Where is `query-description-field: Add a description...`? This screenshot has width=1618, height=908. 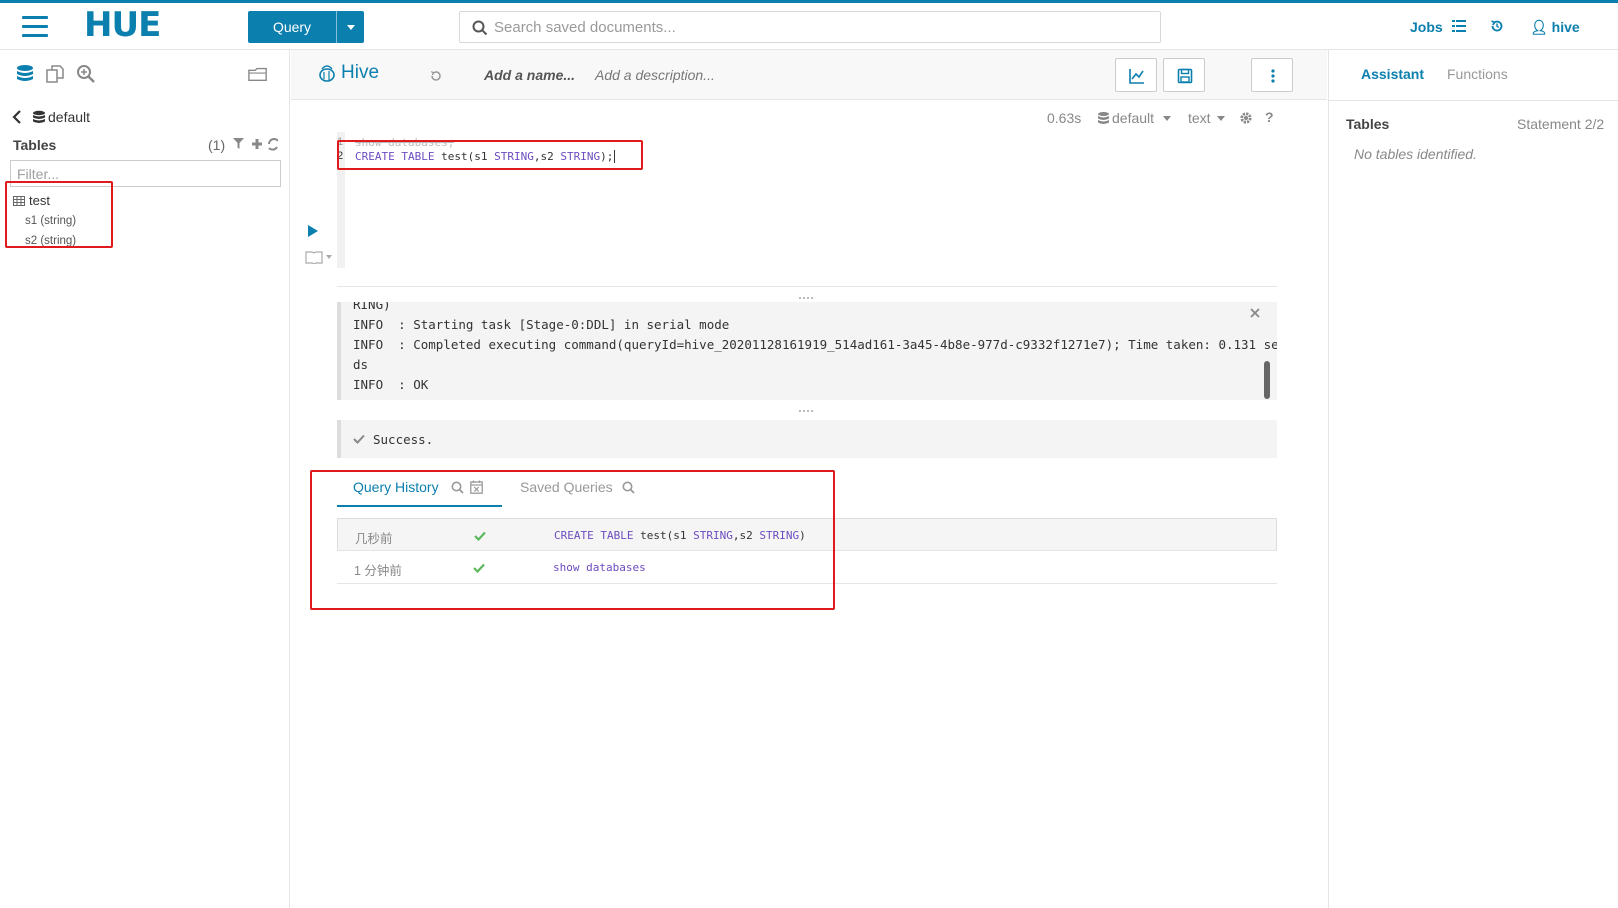
query-description-field: Add a description... is located at coordinates (655, 75).